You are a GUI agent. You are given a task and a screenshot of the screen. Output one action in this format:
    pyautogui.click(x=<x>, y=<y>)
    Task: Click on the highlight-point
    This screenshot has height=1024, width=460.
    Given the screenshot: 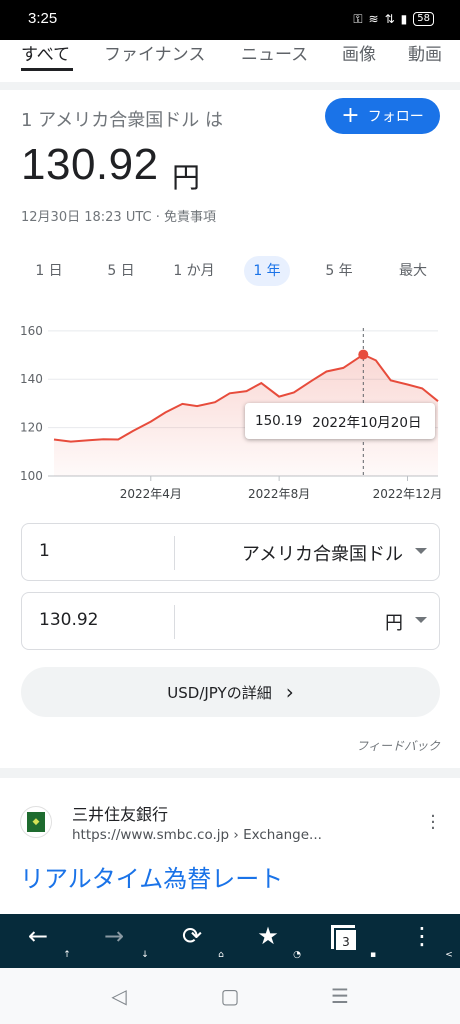 What is the action you would take?
    pyautogui.click(x=363, y=354)
    